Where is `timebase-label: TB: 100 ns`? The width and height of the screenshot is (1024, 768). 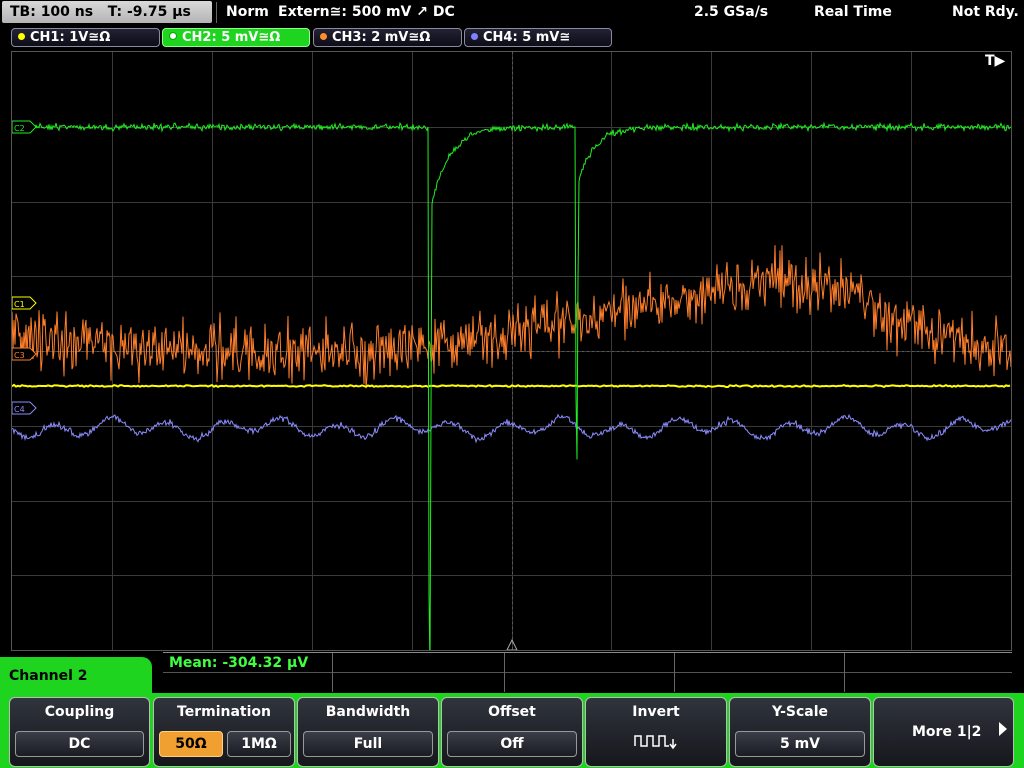 timebase-label: TB: 100 ns is located at coordinates (52, 12).